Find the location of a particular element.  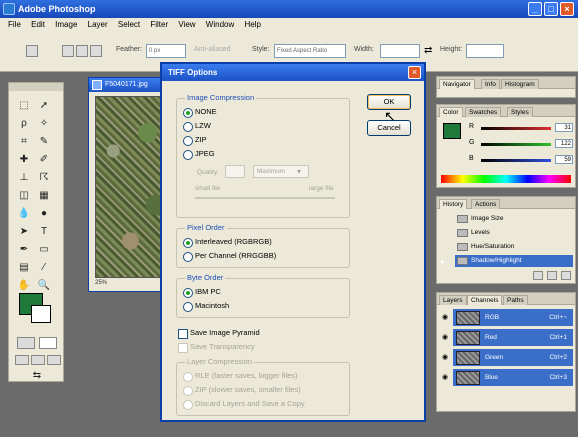

channel-row: Green Ctrl+2 is located at coordinates (513, 358).